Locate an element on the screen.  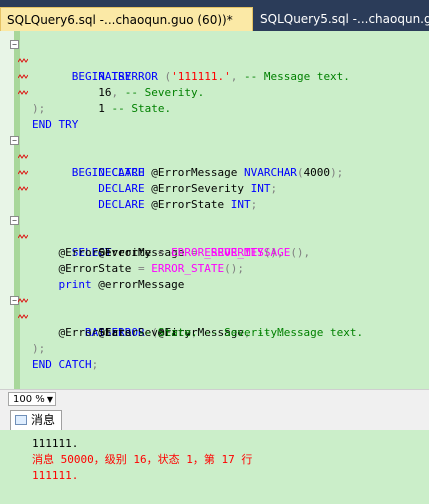
code-line: − BEGIN TRY is located at coordinates (219, 60).